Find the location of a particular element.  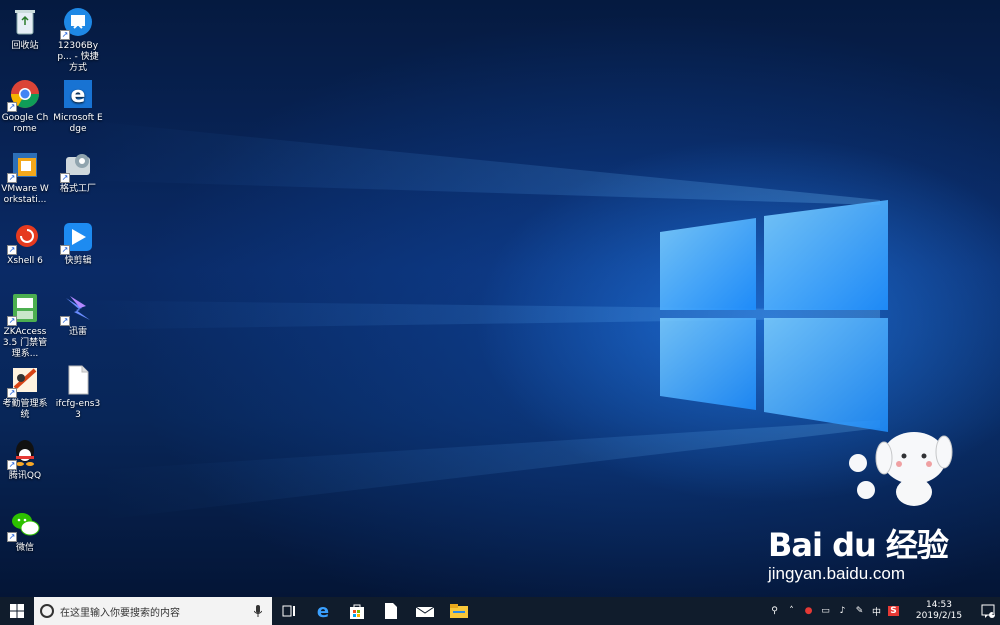

desktop-icon-edge: e Microsoft Edge is located at coordinates (78, 106).